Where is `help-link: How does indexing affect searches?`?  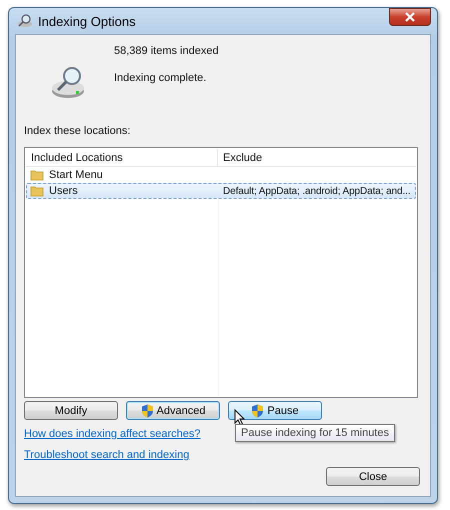
help-link: How does indexing affect searches? is located at coordinates (112, 434).